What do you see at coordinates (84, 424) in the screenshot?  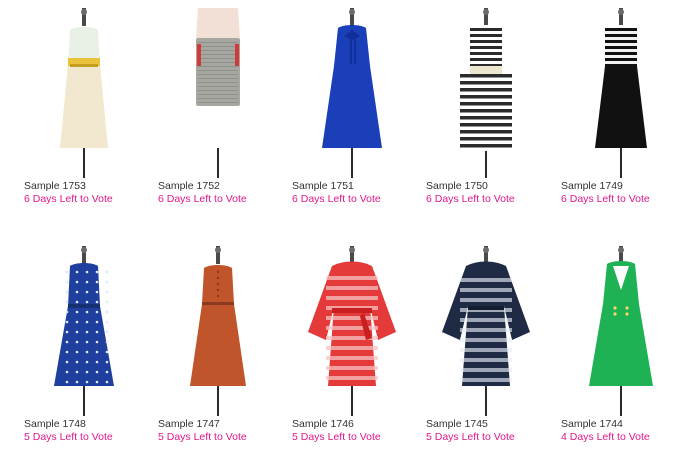 I see `sample-label: Sample 1748` at bounding box center [84, 424].